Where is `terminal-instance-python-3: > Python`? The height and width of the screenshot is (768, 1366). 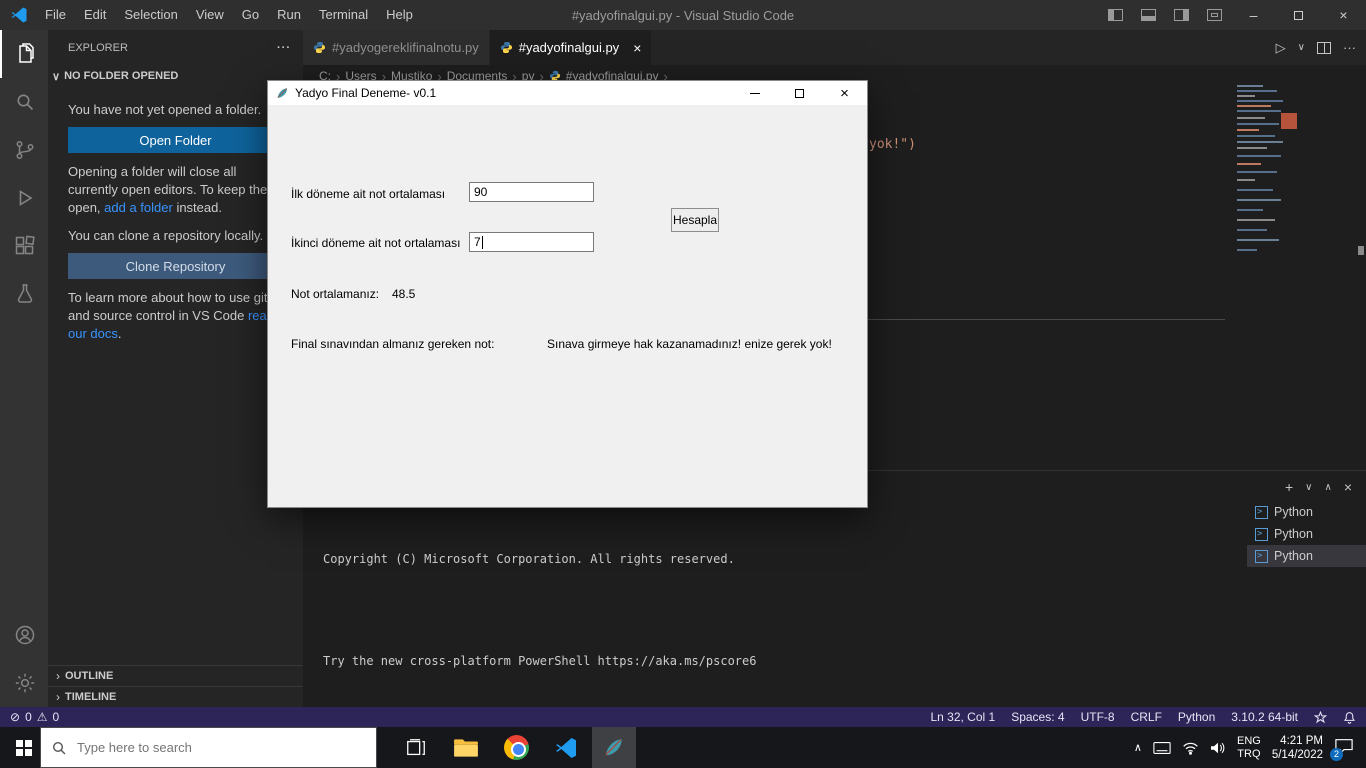
terminal-instance-python-3: > Python is located at coordinates (1306, 556).